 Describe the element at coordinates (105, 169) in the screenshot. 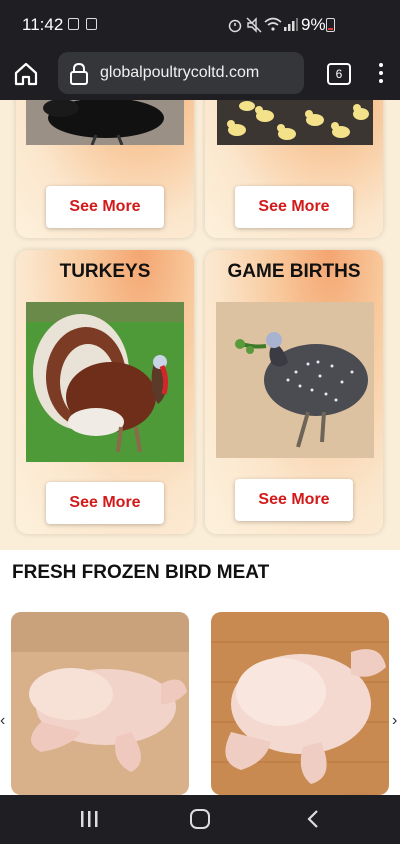

I see `product-card-chickens: See More` at that location.